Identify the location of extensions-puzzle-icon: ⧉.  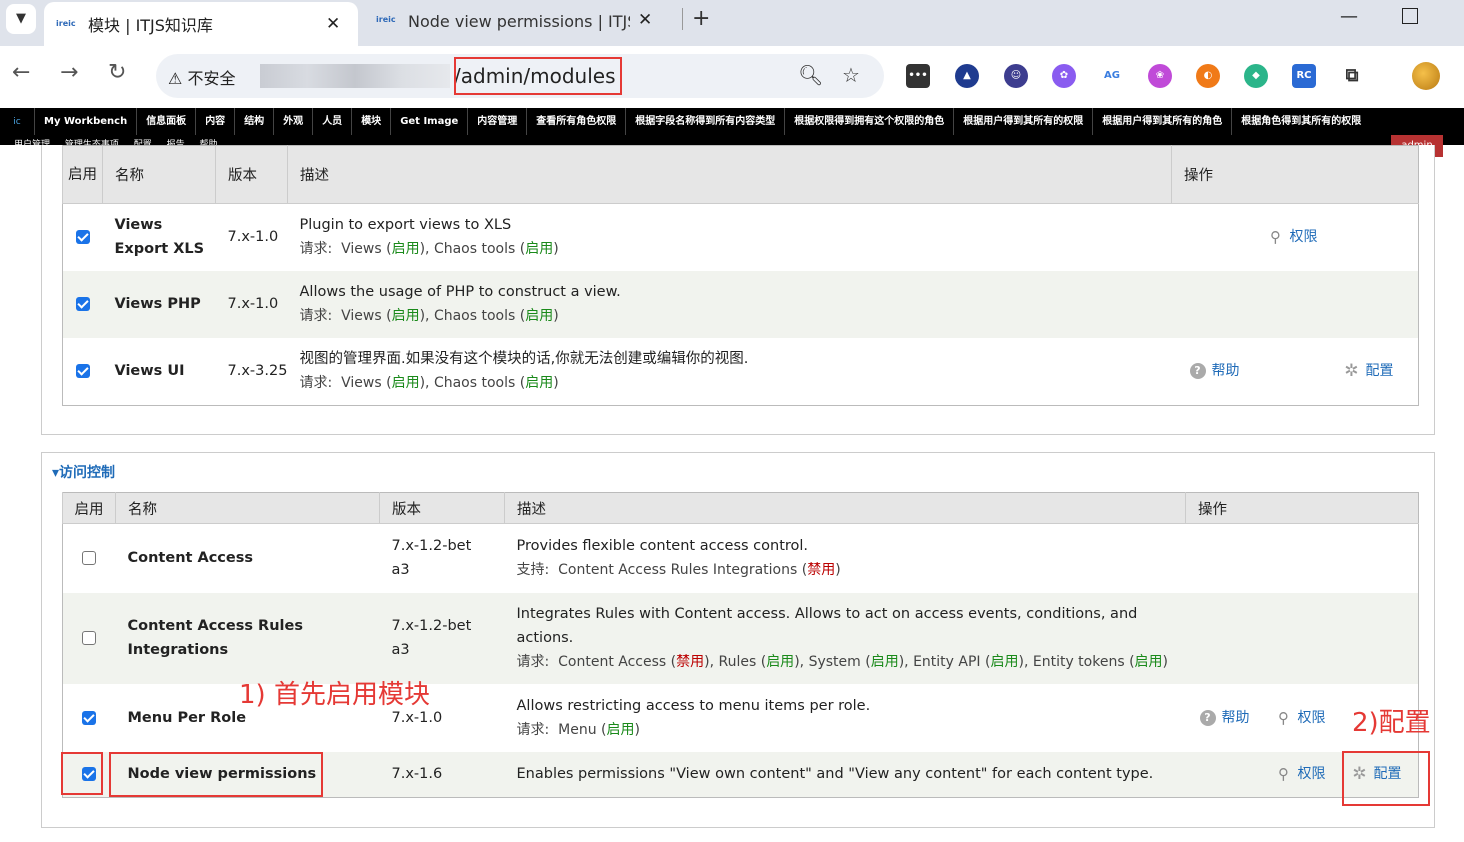
(1352, 76).